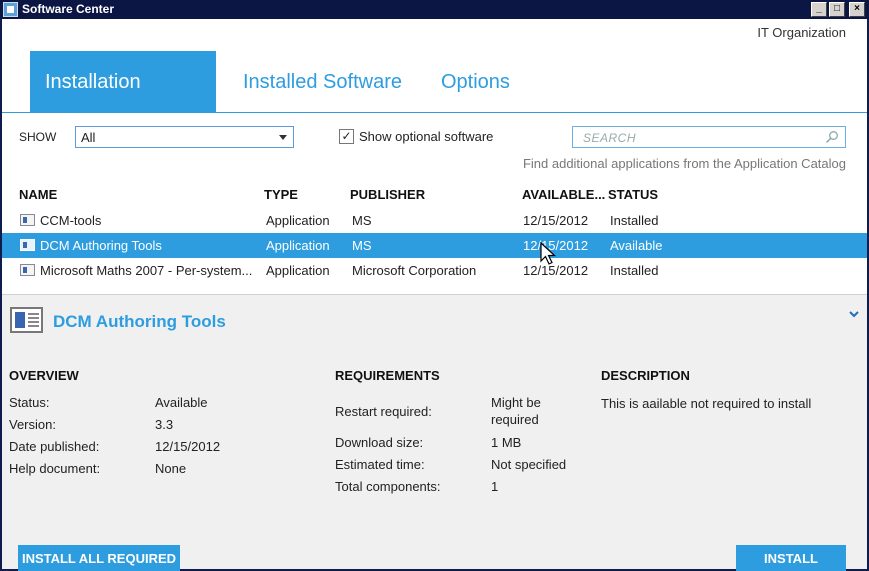 This screenshot has height=571, width=869. I want to click on requirement-label: Download size:, so click(379, 442).